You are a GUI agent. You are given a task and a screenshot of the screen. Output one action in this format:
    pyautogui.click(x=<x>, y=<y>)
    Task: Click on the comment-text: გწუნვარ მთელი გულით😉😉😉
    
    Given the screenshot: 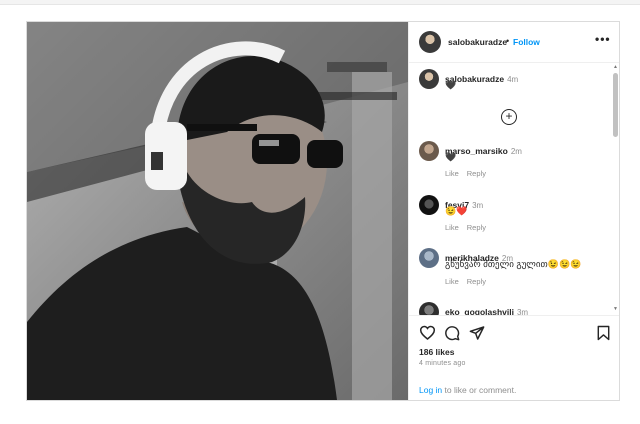 What is the action you would take?
    pyautogui.click(x=513, y=264)
    